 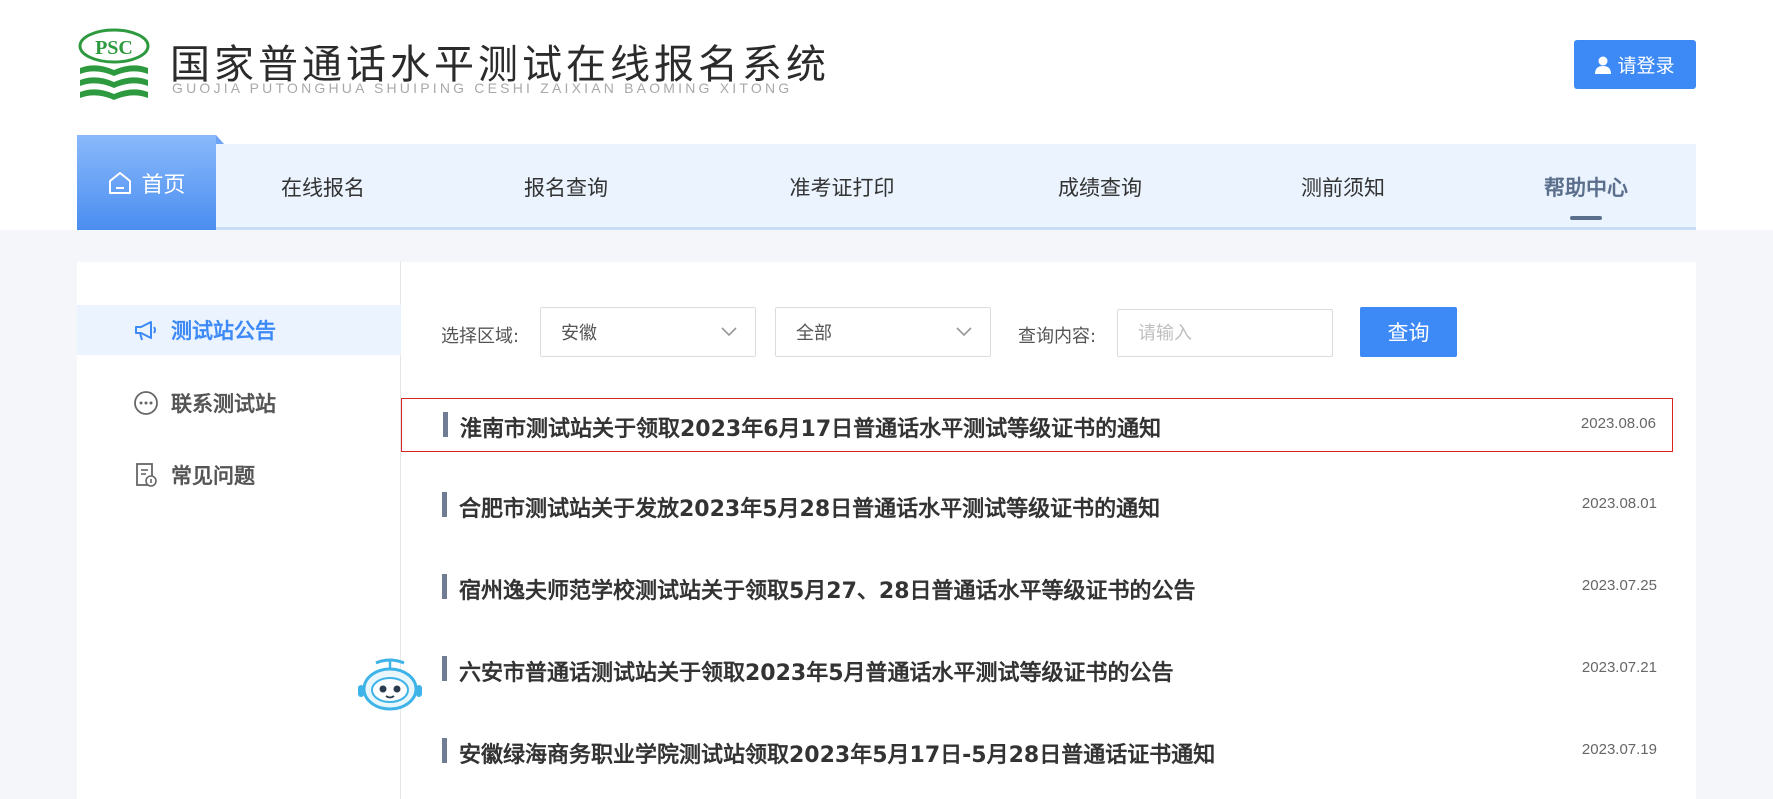 I want to click on login-button: 请登录, so click(x=1635, y=64).